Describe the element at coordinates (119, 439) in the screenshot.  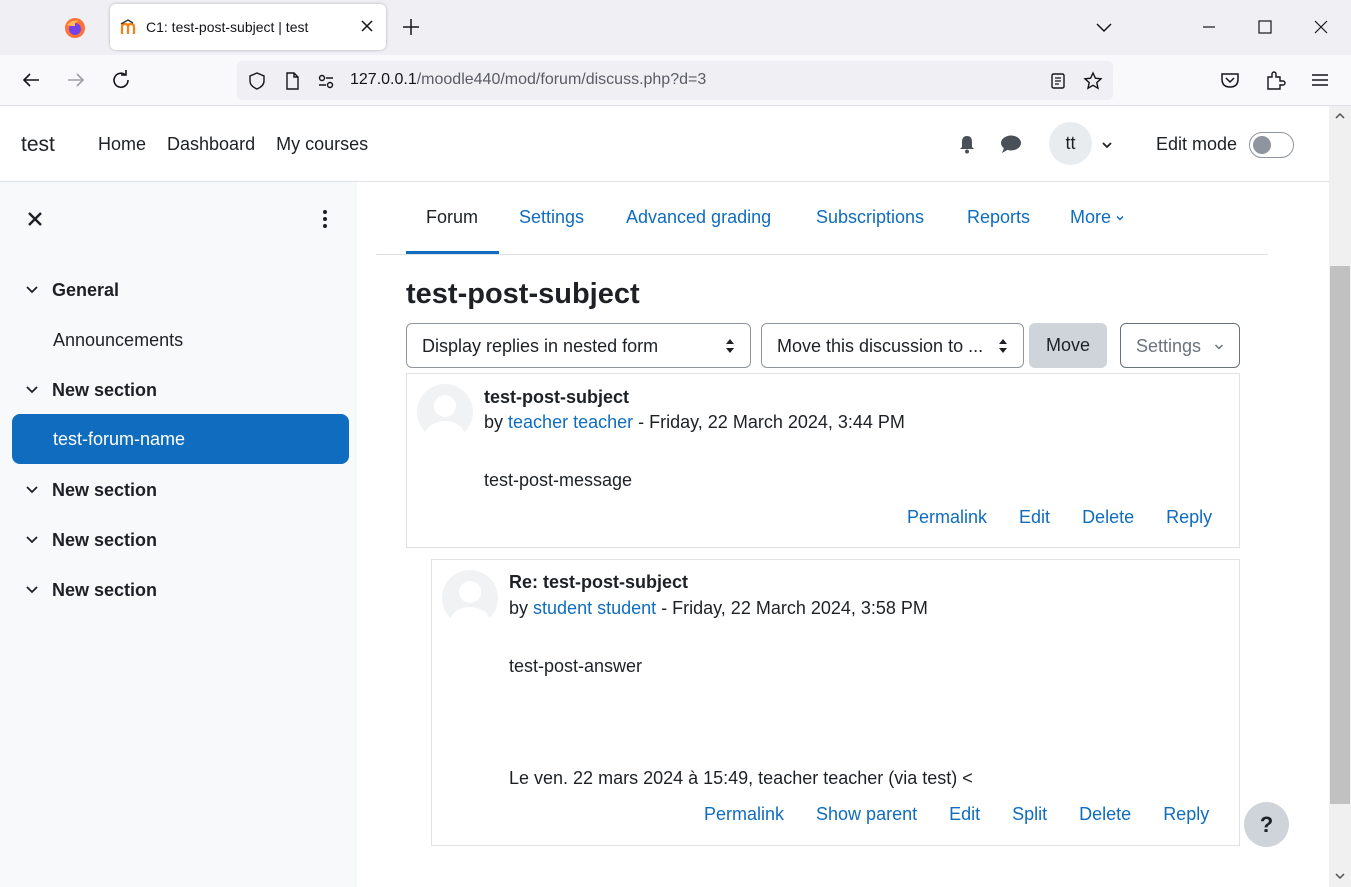
I see `activity-label: test-forum-name` at that location.